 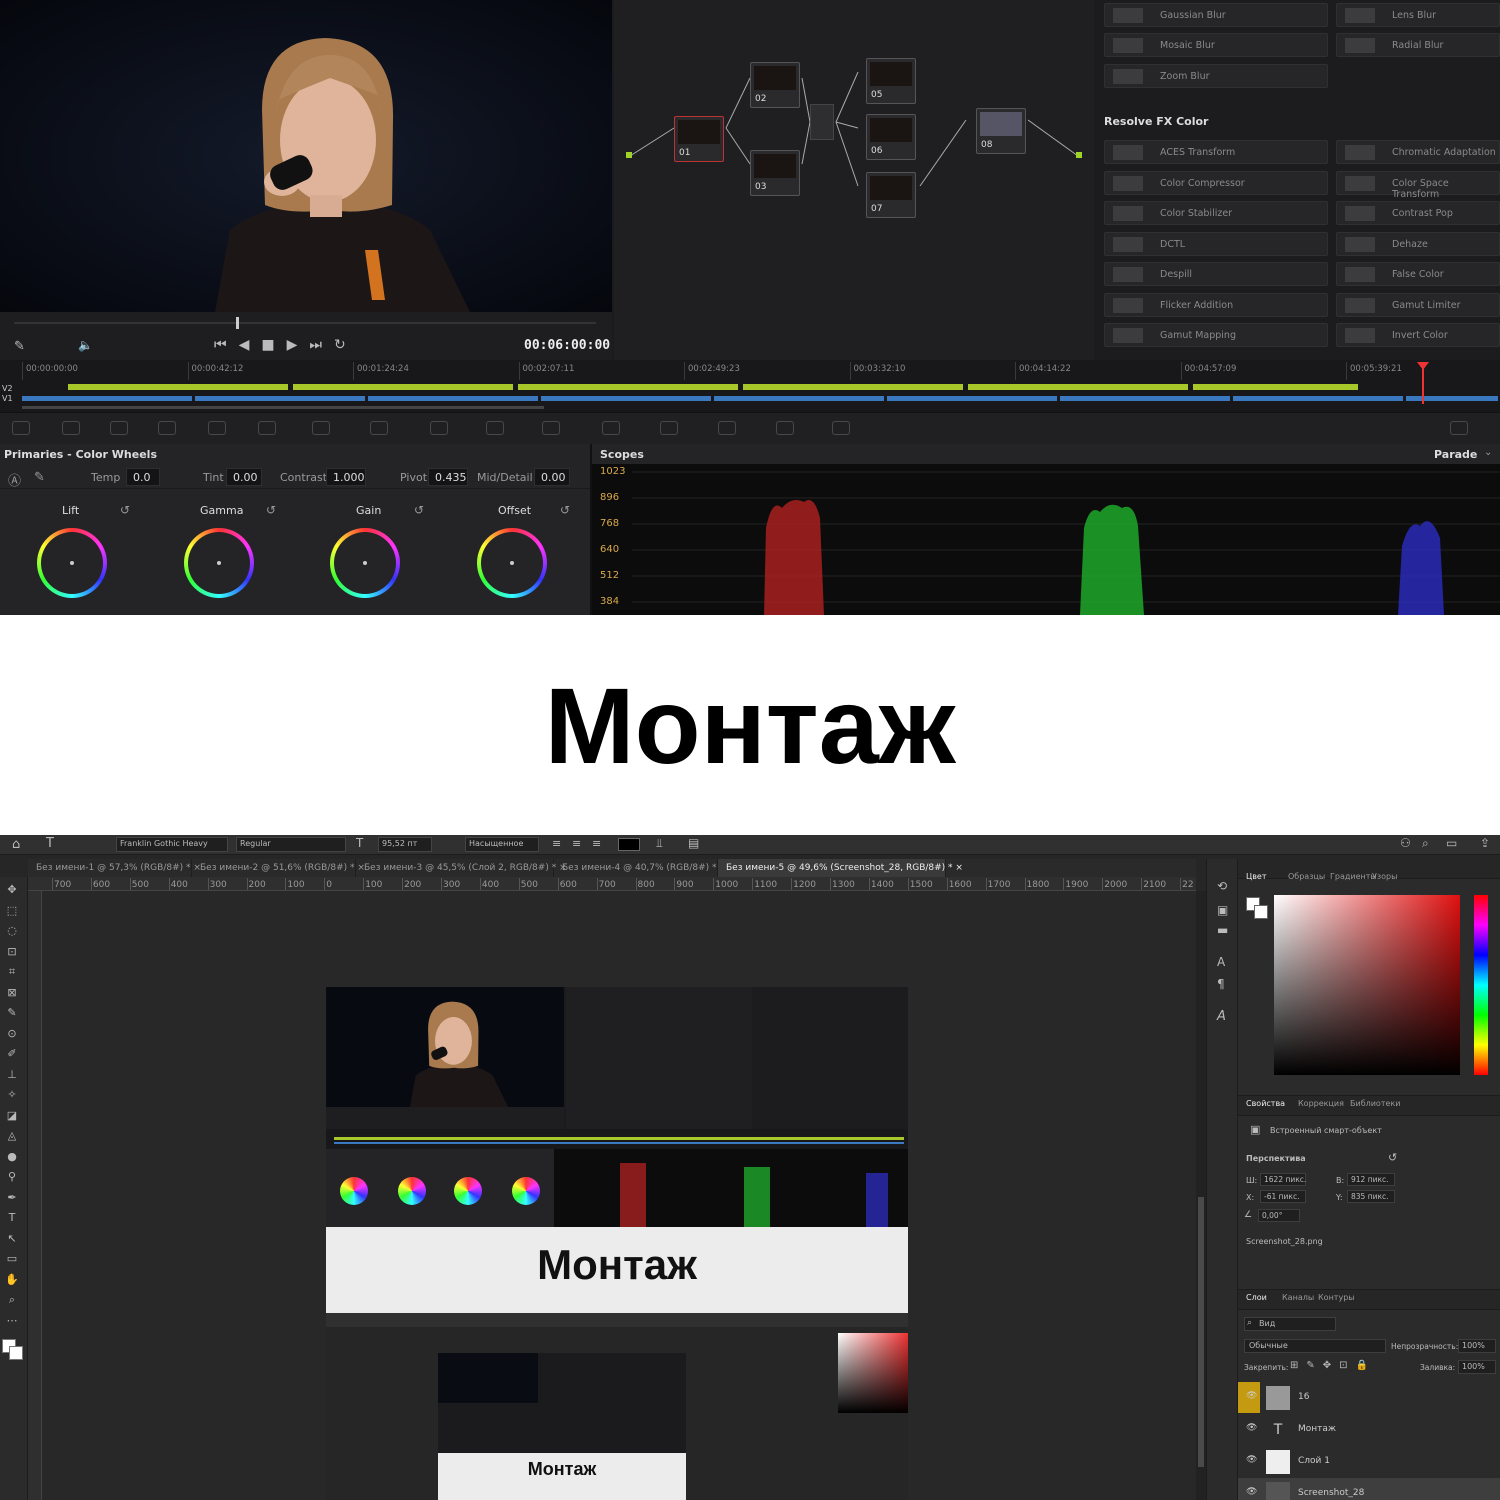 I want to click on tint-field: 0.00, so click(x=244, y=477).